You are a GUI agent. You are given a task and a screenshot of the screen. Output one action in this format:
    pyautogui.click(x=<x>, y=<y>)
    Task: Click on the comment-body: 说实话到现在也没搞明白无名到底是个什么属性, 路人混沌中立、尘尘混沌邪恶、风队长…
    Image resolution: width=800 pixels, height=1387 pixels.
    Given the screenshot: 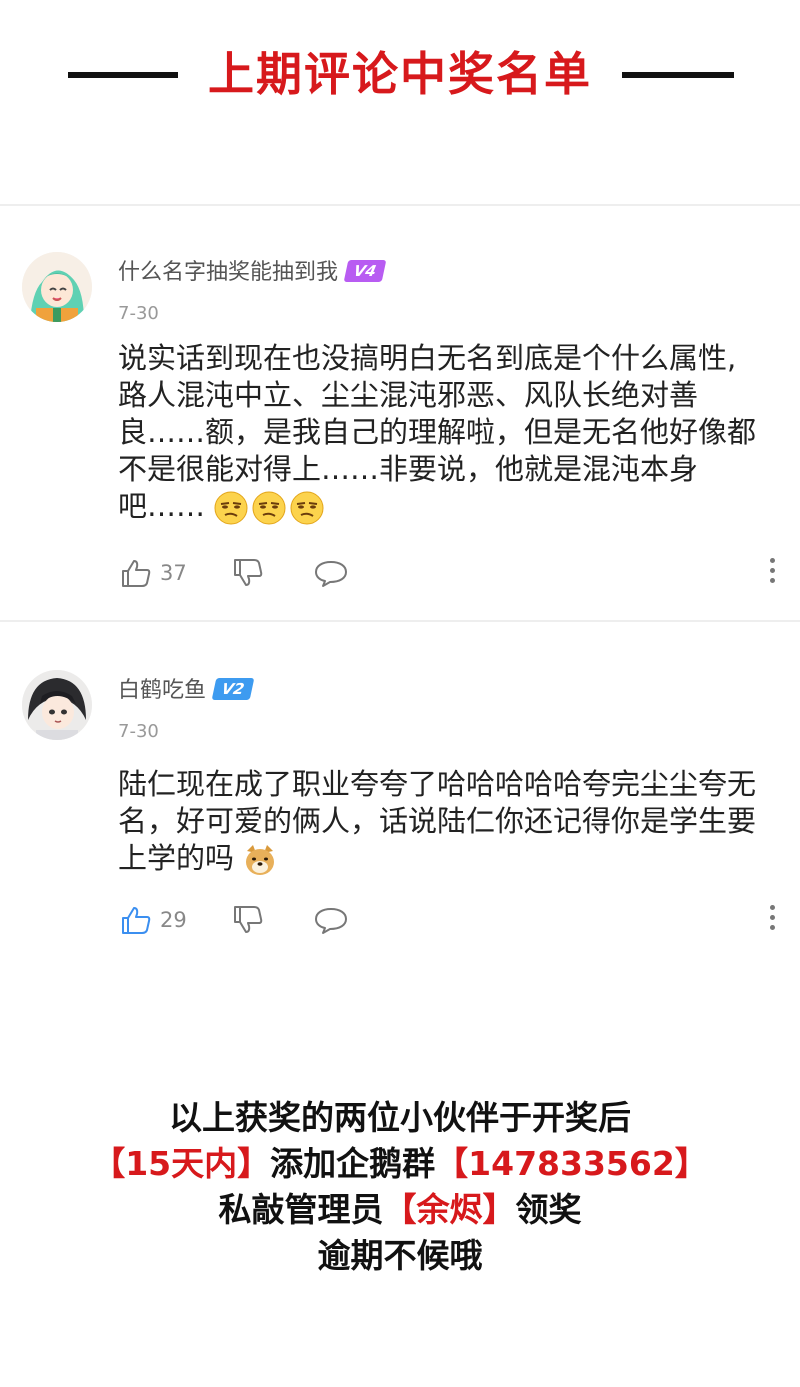 What is the action you would take?
    pyautogui.click(x=448, y=432)
    